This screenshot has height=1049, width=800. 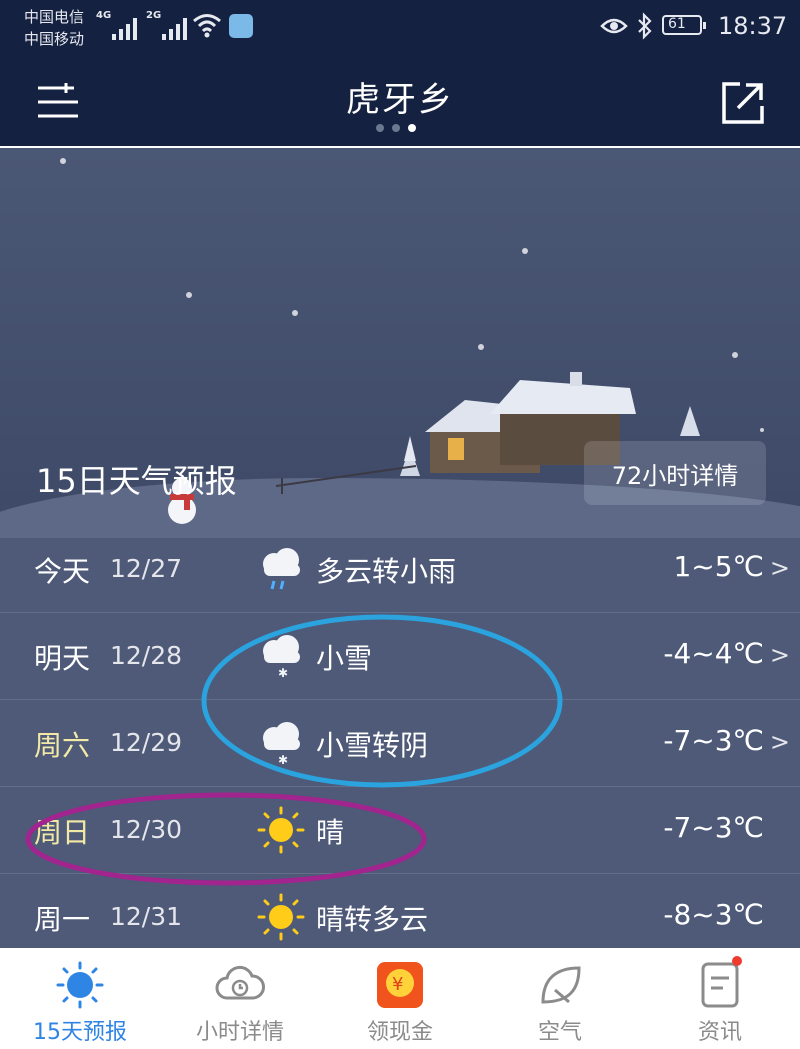 I want to click on forecast-row: 周六 12/29 ✱ 小雪转阴 -7~3℃ >, so click(x=400, y=742).